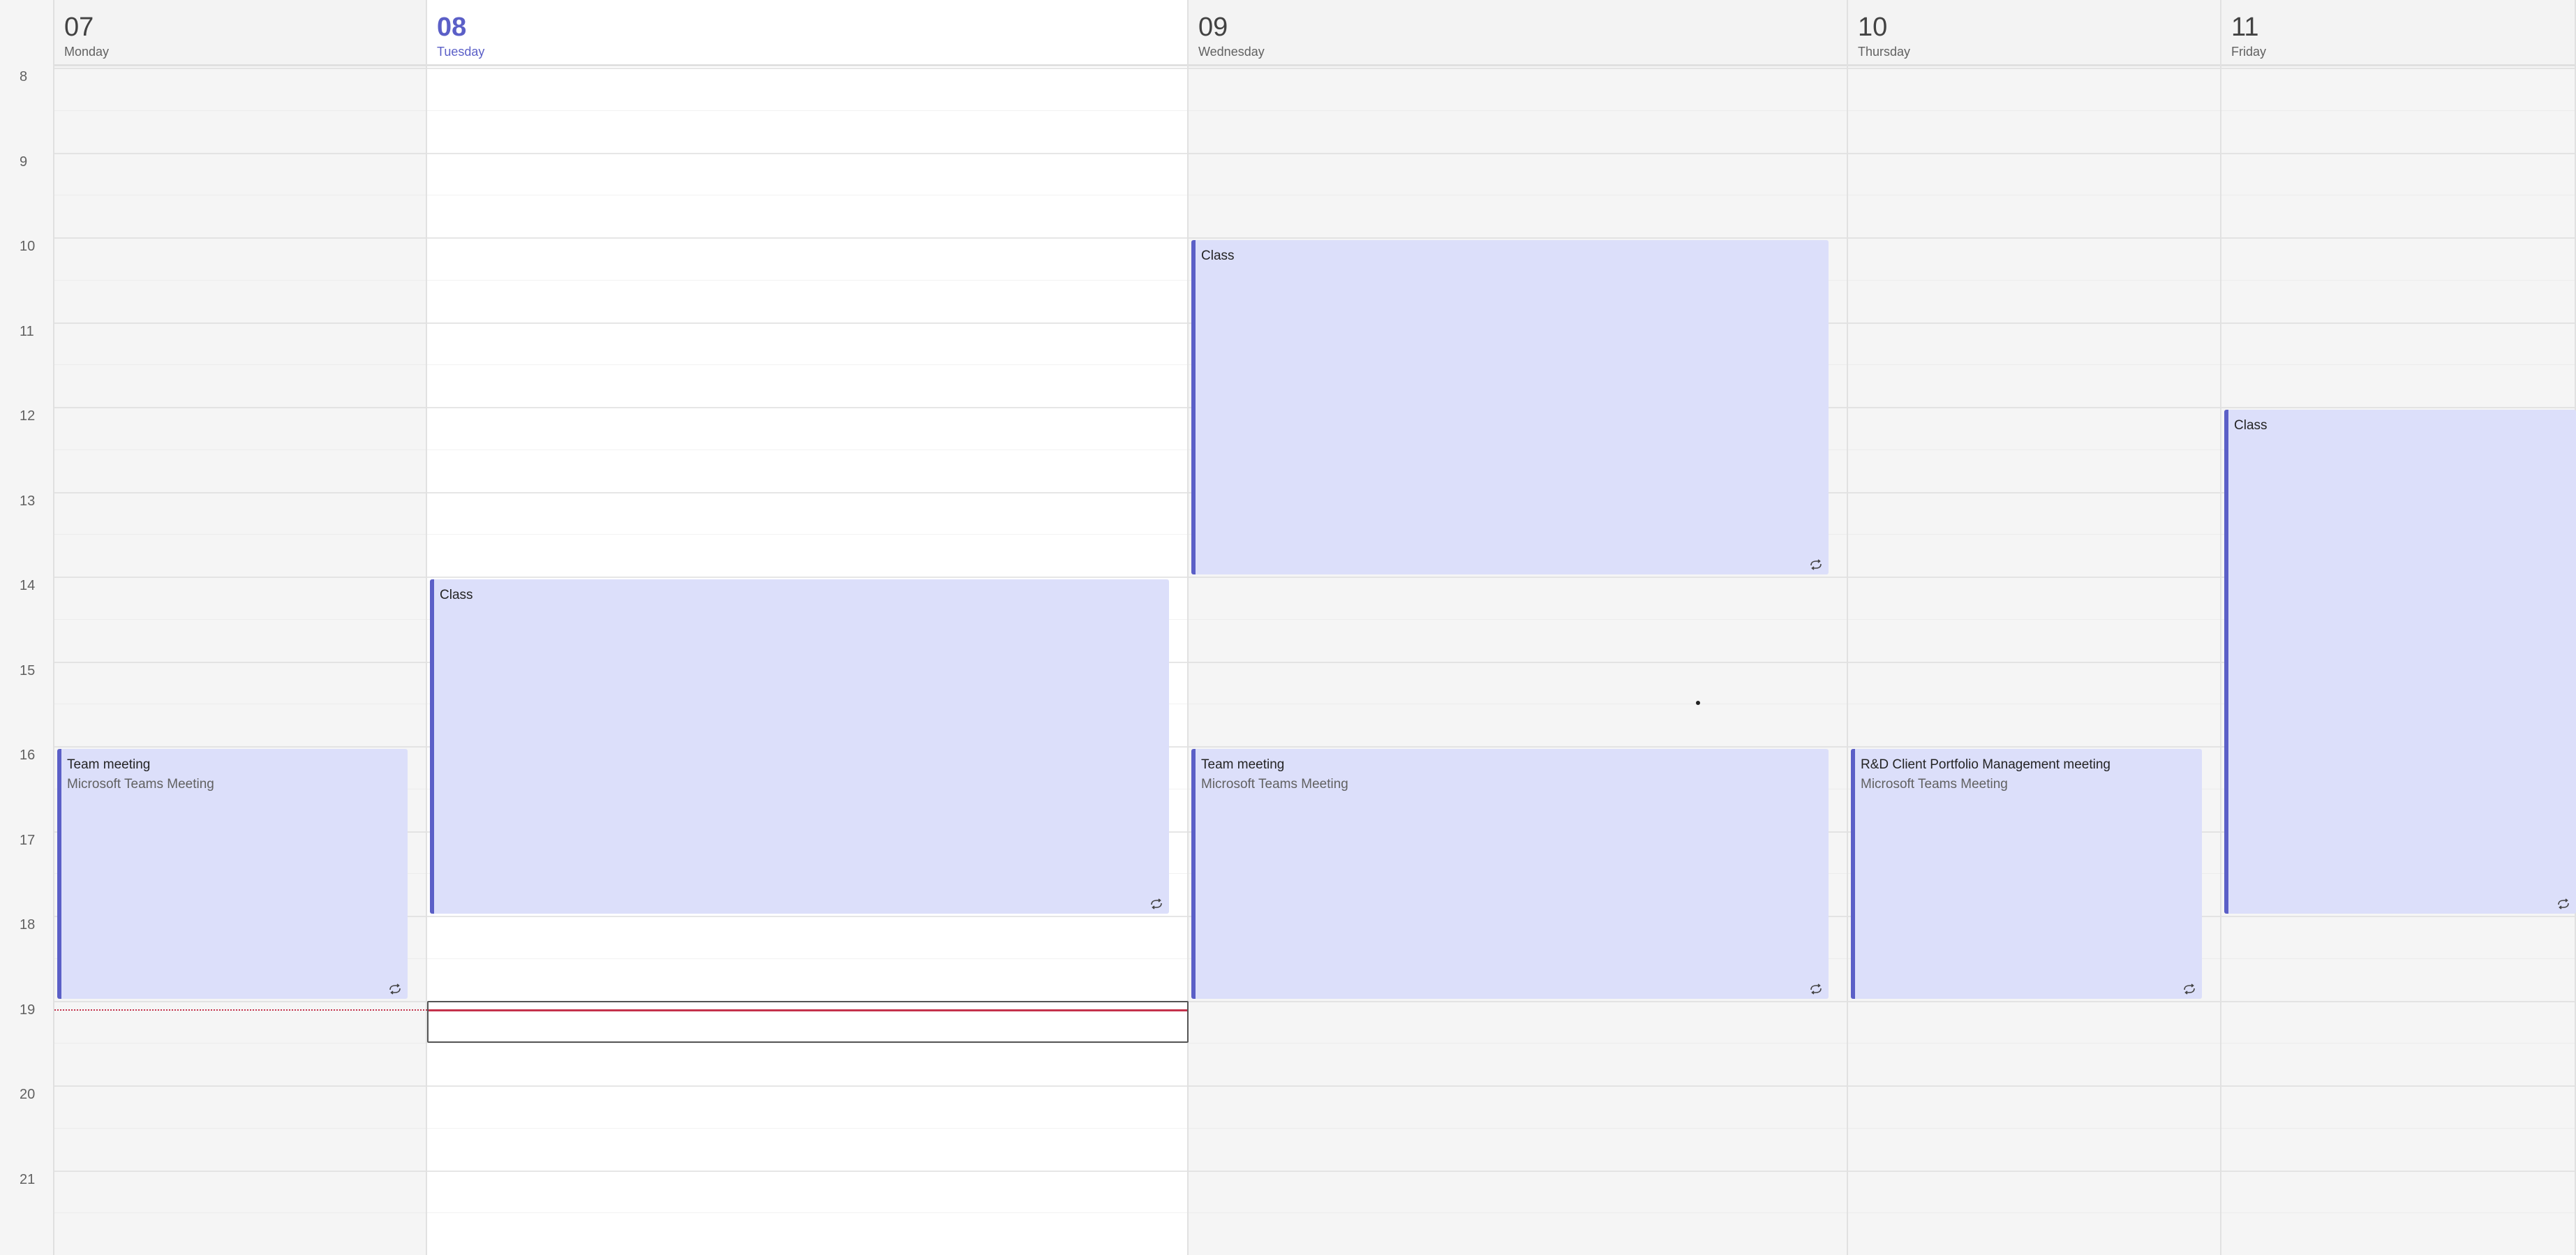 This screenshot has height=1255, width=2576. What do you see at coordinates (2034, 33) in the screenshot?
I see `day-header: 10 Thursday` at bounding box center [2034, 33].